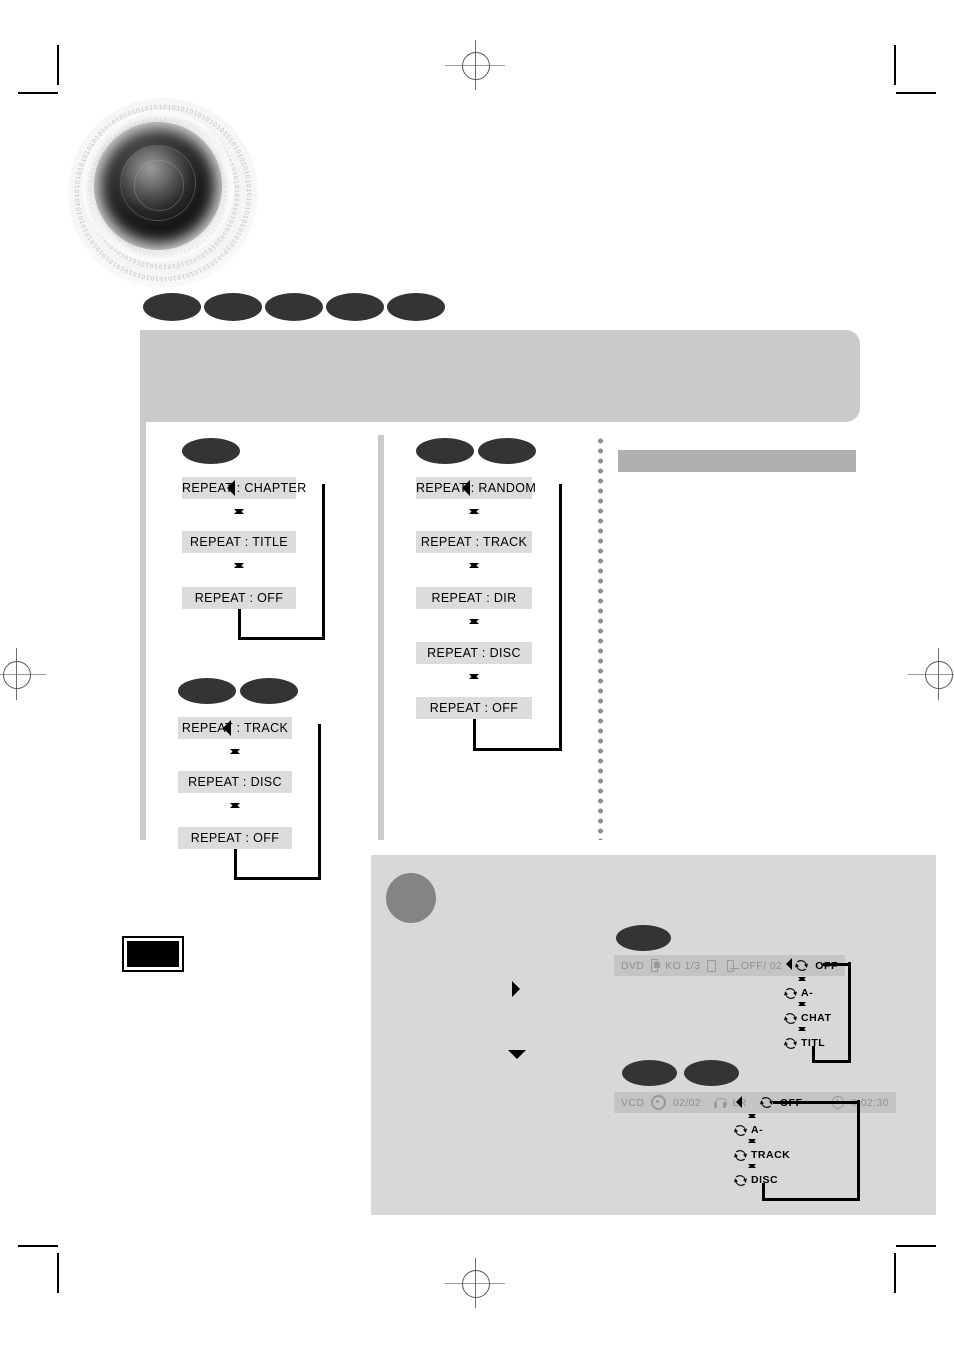 The image size is (954, 1351). Describe the element at coordinates (737, 461) in the screenshot. I see `right-column-header` at that location.